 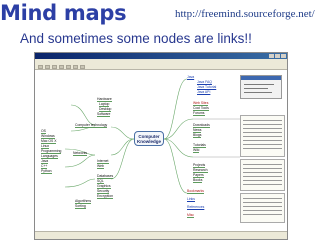 I want to click on status-bar, so click(x=161, y=235).